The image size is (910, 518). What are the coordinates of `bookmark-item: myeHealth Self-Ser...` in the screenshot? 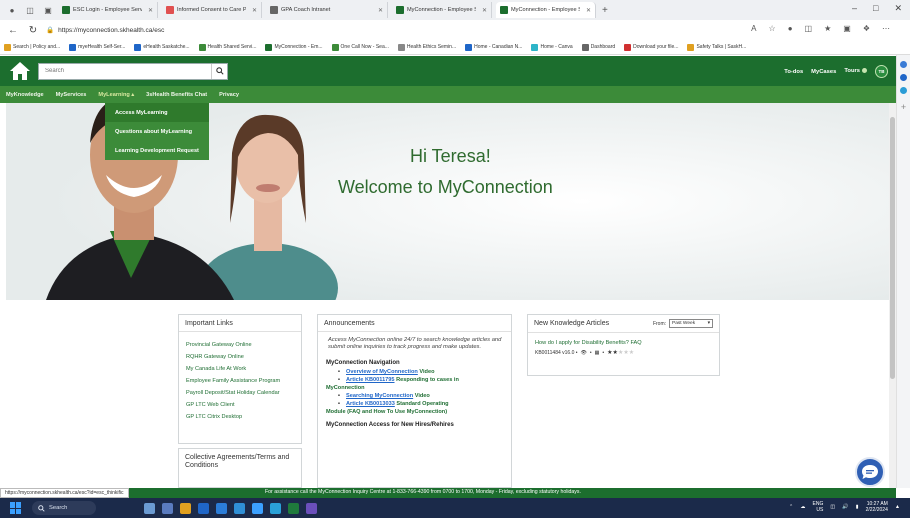 It's located at (97, 47).